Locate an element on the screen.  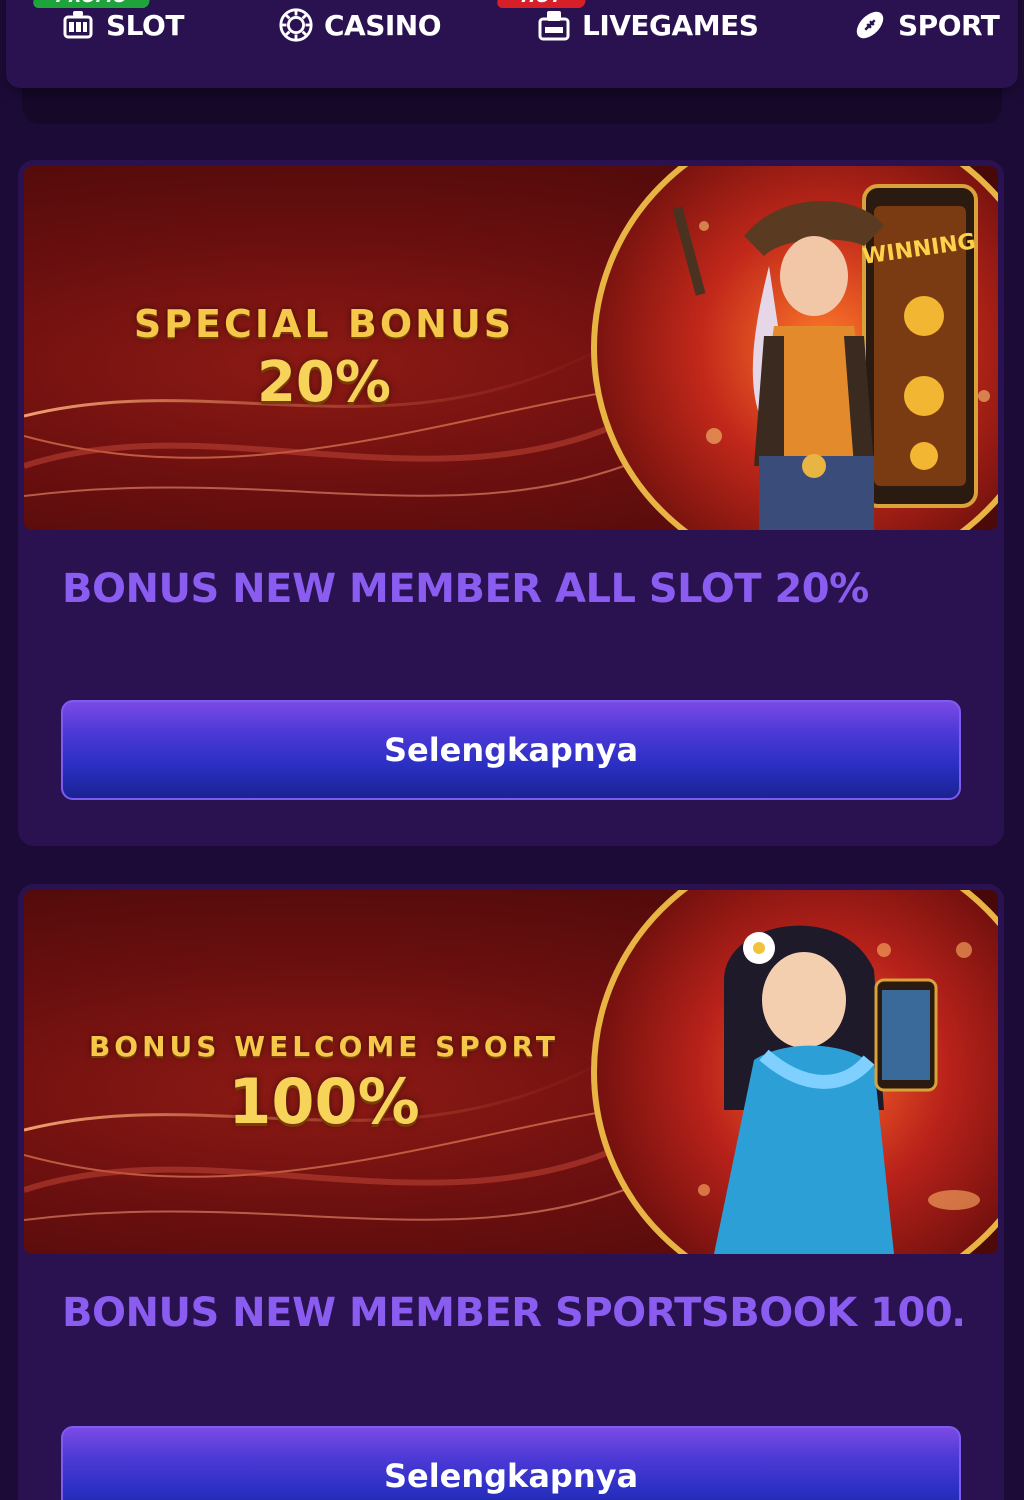
nav-slot-label: SLOT is located at coordinates (145, 25).